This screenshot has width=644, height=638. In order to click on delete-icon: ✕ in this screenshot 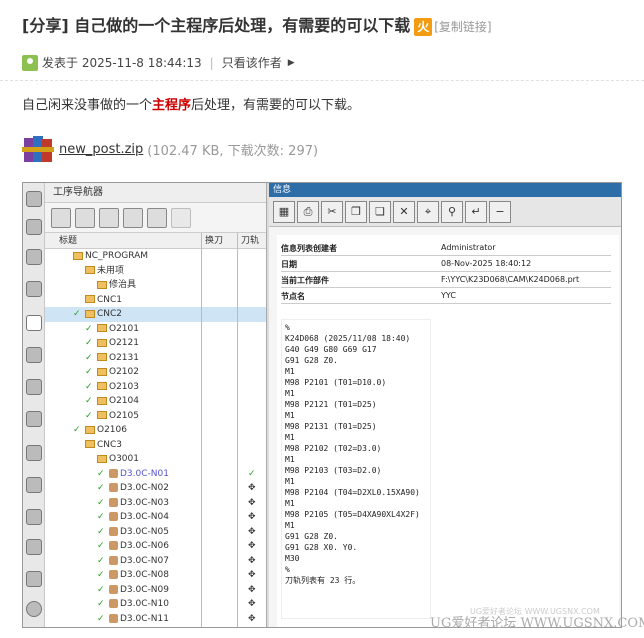, I will do `click(404, 211)`.